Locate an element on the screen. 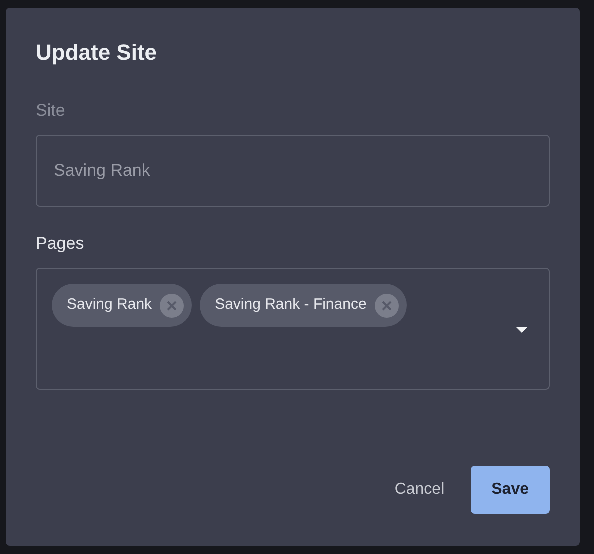  dropdown-icon is located at coordinates (522, 330).